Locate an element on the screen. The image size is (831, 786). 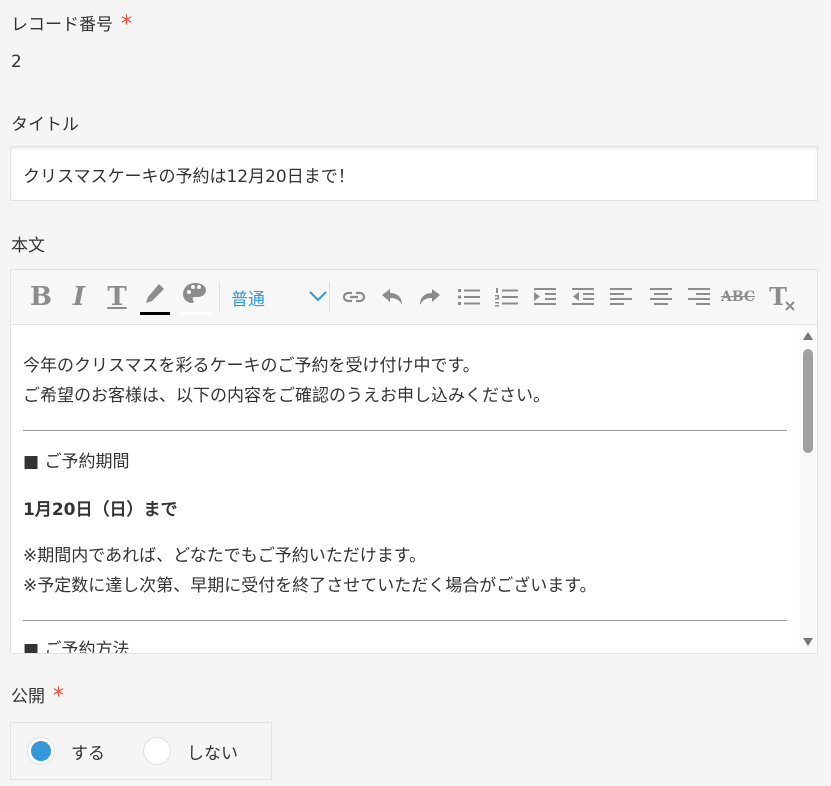
radio-dot is located at coordinates (41, 751).